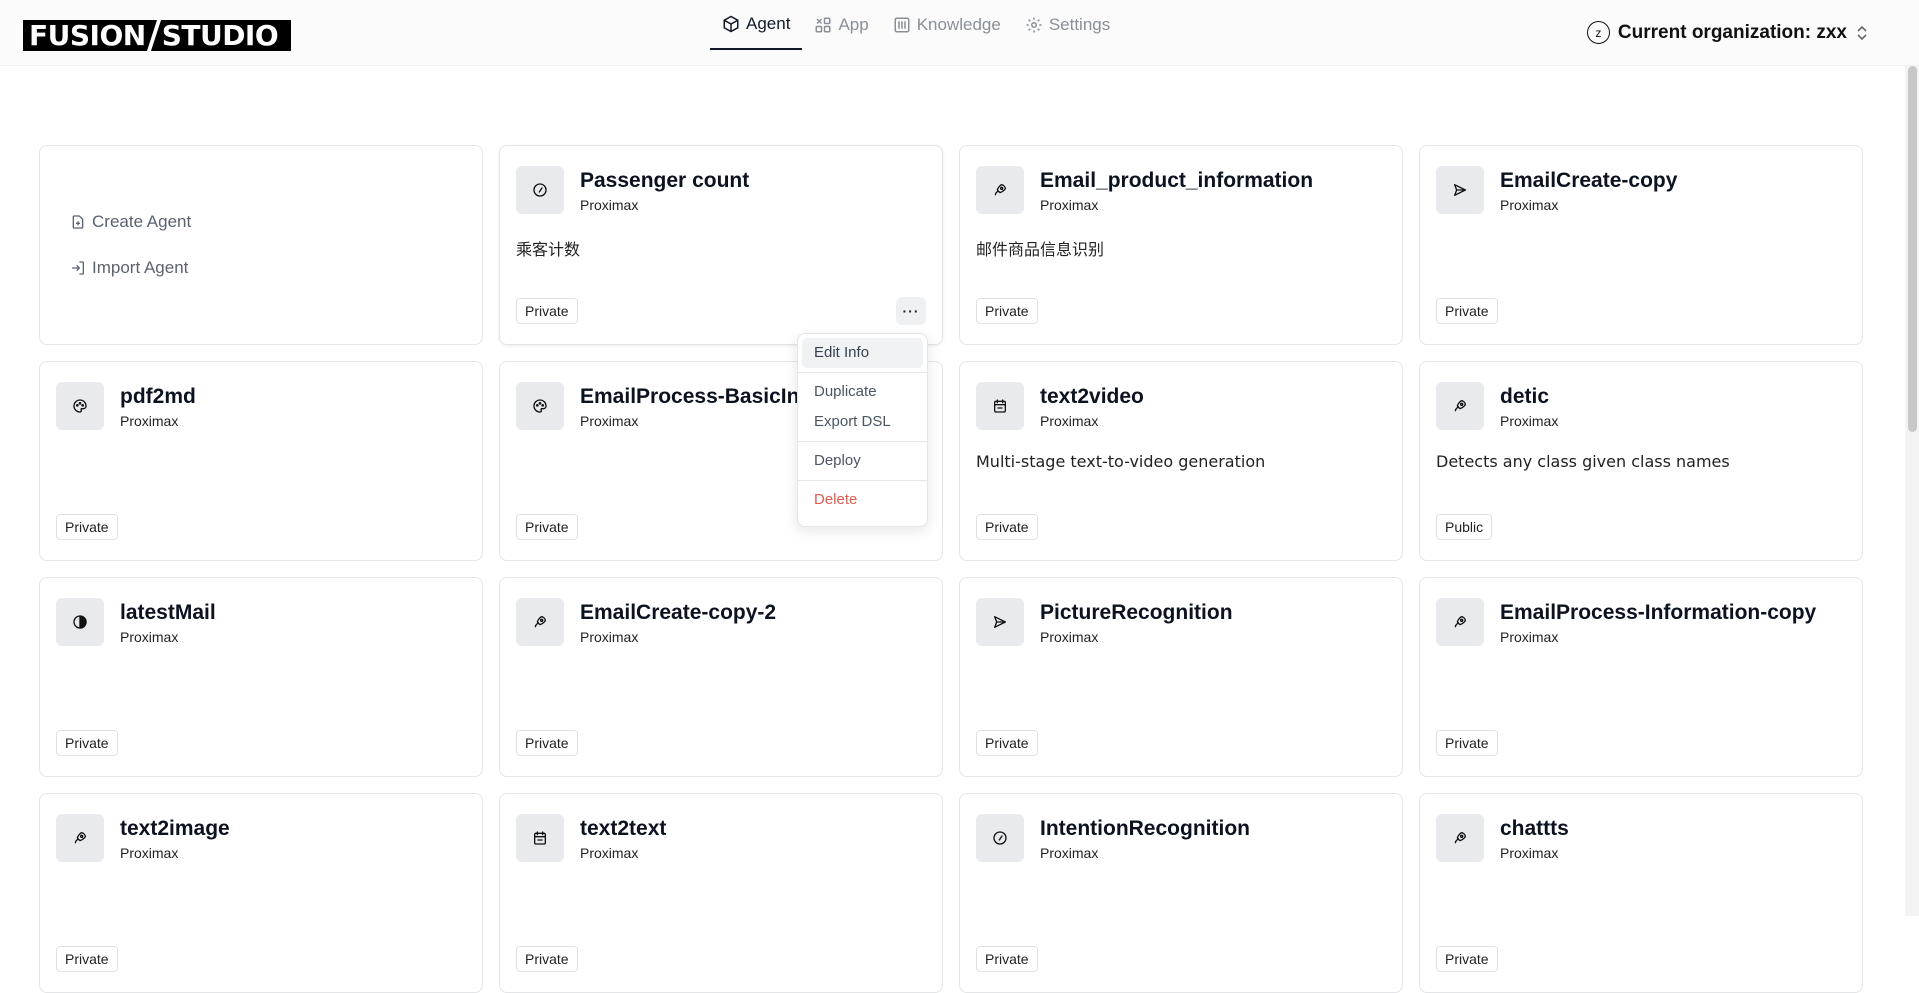 The height and width of the screenshot is (993, 1919). Describe the element at coordinates (220, 35) in the screenshot. I see `logo-text-right: STUDIO` at that location.